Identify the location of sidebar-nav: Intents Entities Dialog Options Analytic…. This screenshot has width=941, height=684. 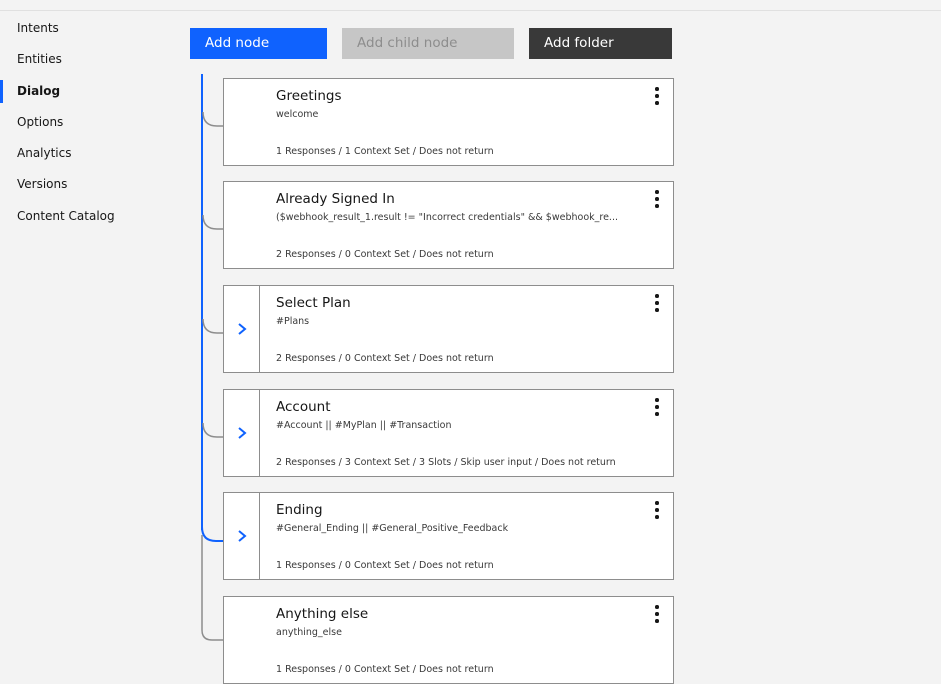
(85, 122).